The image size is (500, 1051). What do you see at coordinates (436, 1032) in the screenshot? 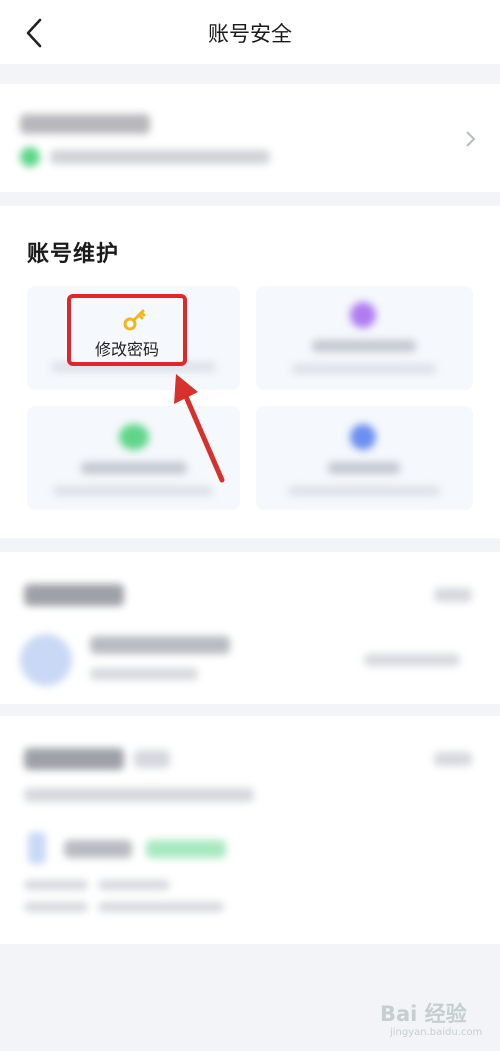
I see `watermark-site: jingyan.baidu.com` at bounding box center [436, 1032].